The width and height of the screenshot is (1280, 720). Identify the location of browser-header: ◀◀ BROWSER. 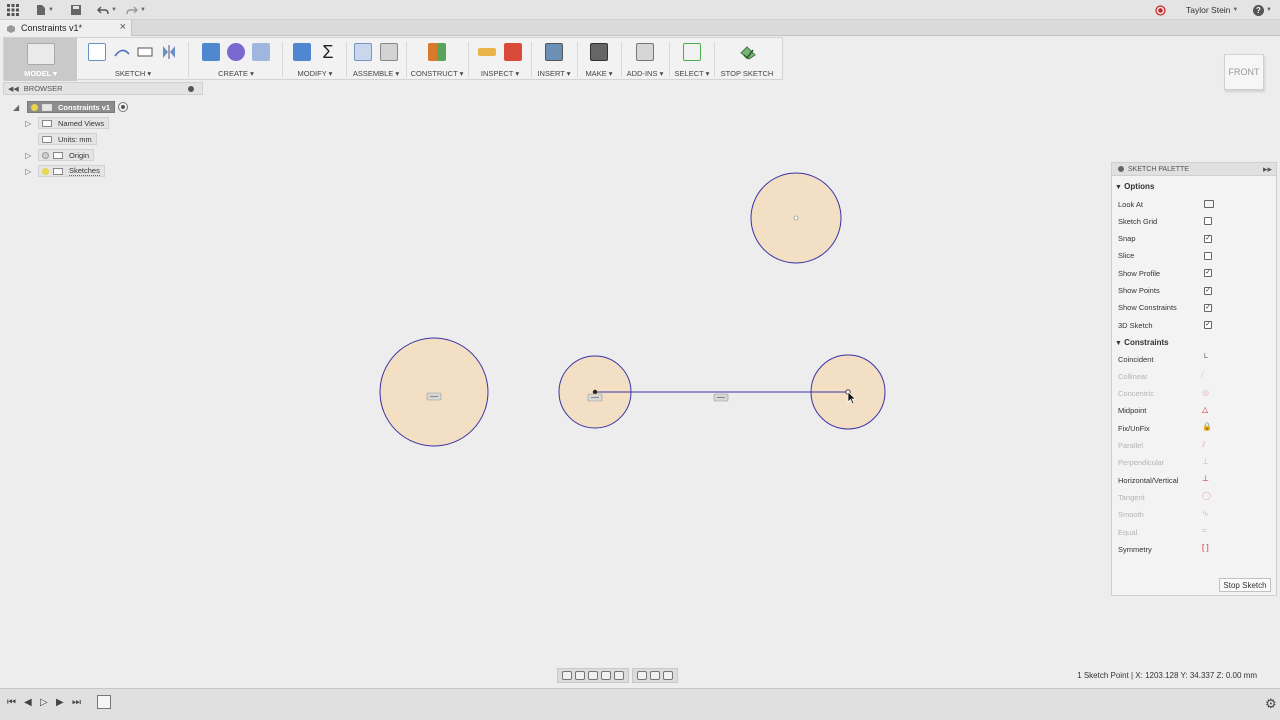
(103, 88).